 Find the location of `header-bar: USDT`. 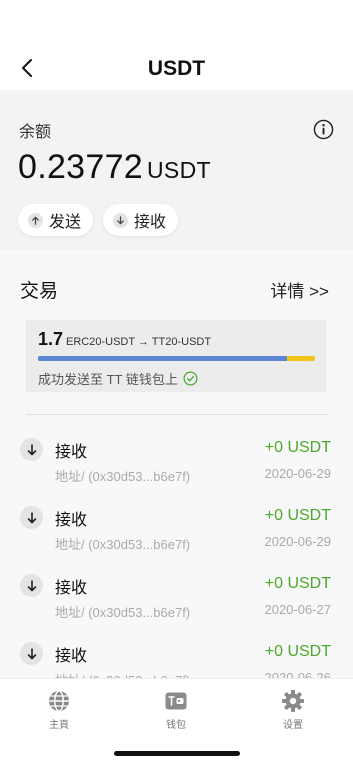

header-bar: USDT is located at coordinates (176, 45).